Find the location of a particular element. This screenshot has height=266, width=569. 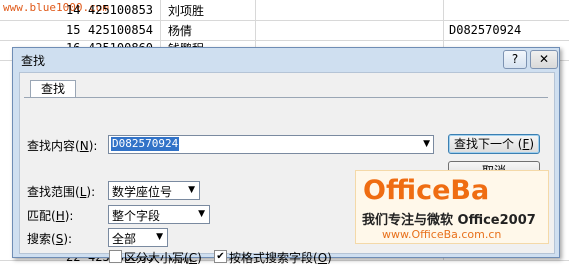

close-button: ✕ is located at coordinates (544, 59).